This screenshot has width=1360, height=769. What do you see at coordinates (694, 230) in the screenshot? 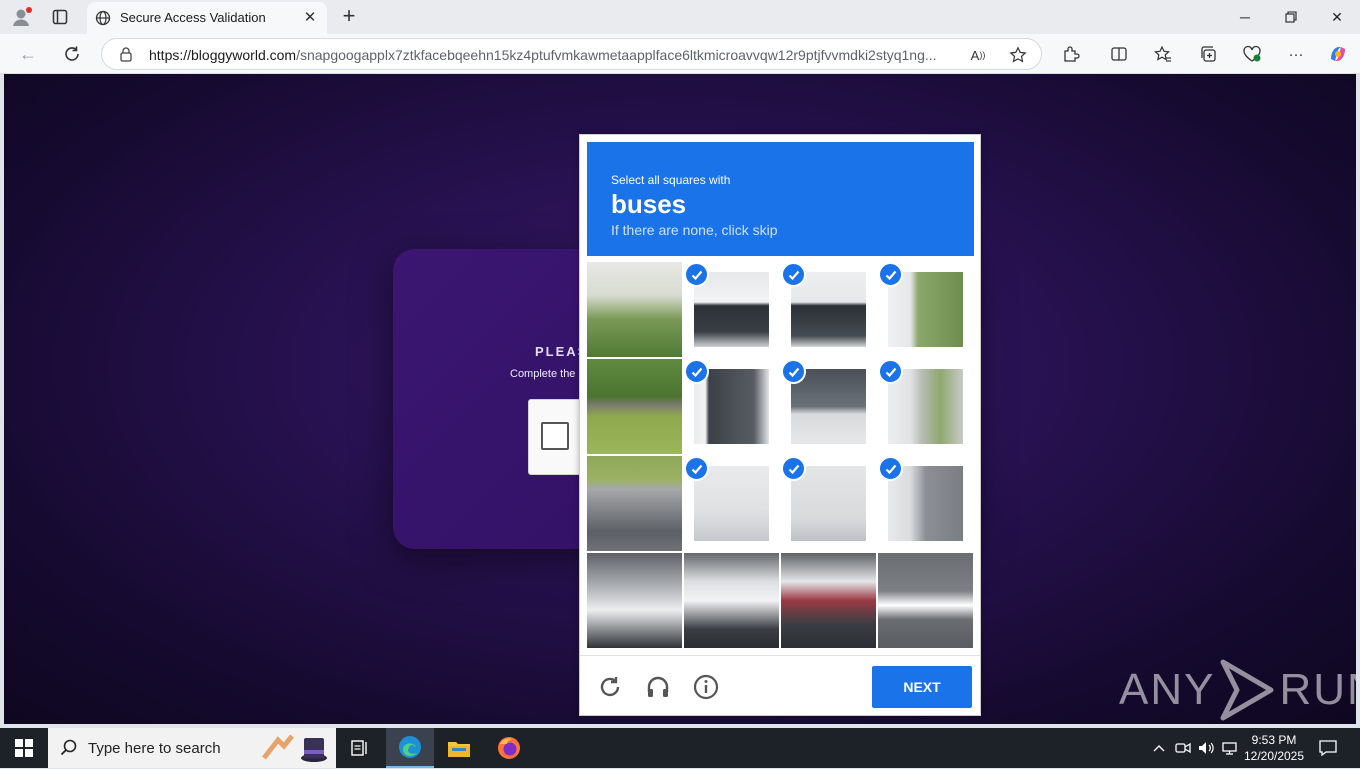
I see `challenge-skip-hint: If there are none, click skip` at bounding box center [694, 230].